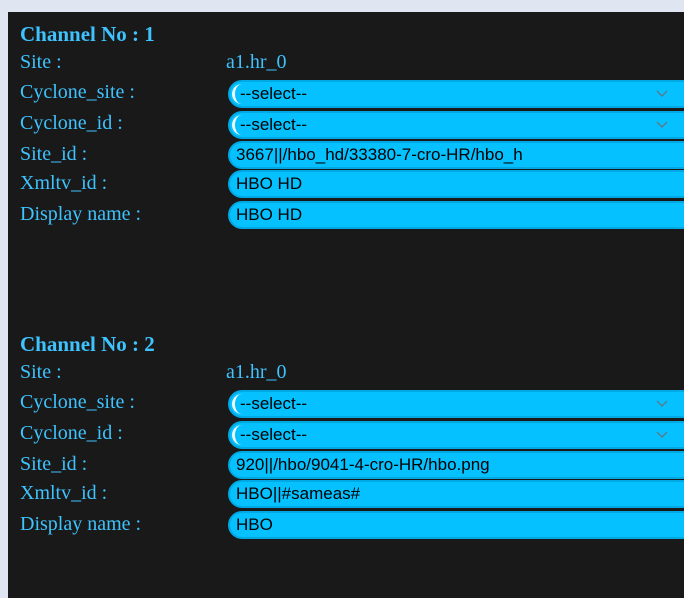 The width and height of the screenshot is (684, 598). What do you see at coordinates (456, 525) in the screenshot?
I see `display-name-field: HBO` at bounding box center [456, 525].